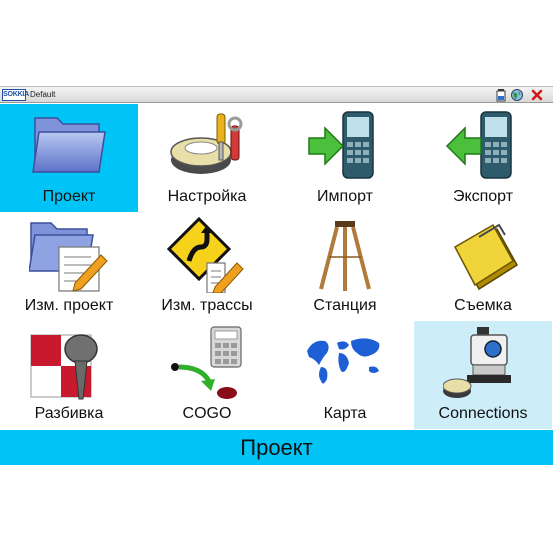 This screenshot has width=553, height=553. I want to click on folder-icon, so click(69, 145).